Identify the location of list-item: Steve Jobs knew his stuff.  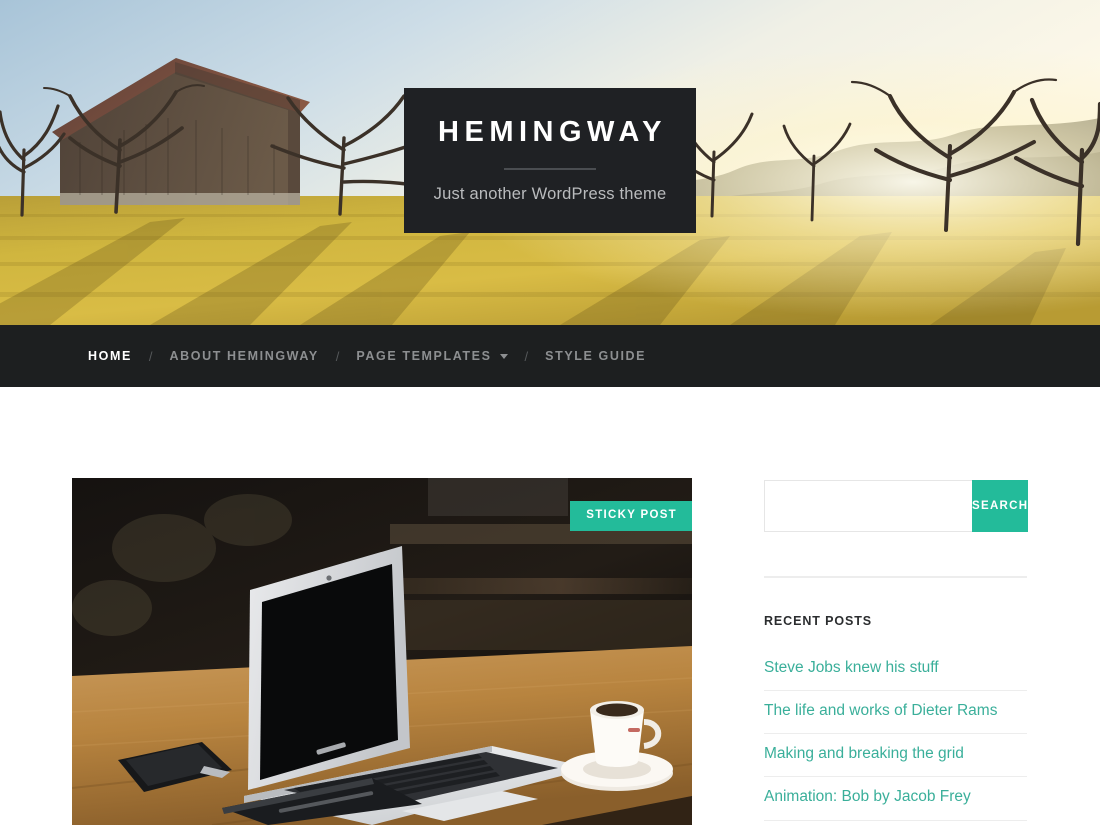
(895, 670).